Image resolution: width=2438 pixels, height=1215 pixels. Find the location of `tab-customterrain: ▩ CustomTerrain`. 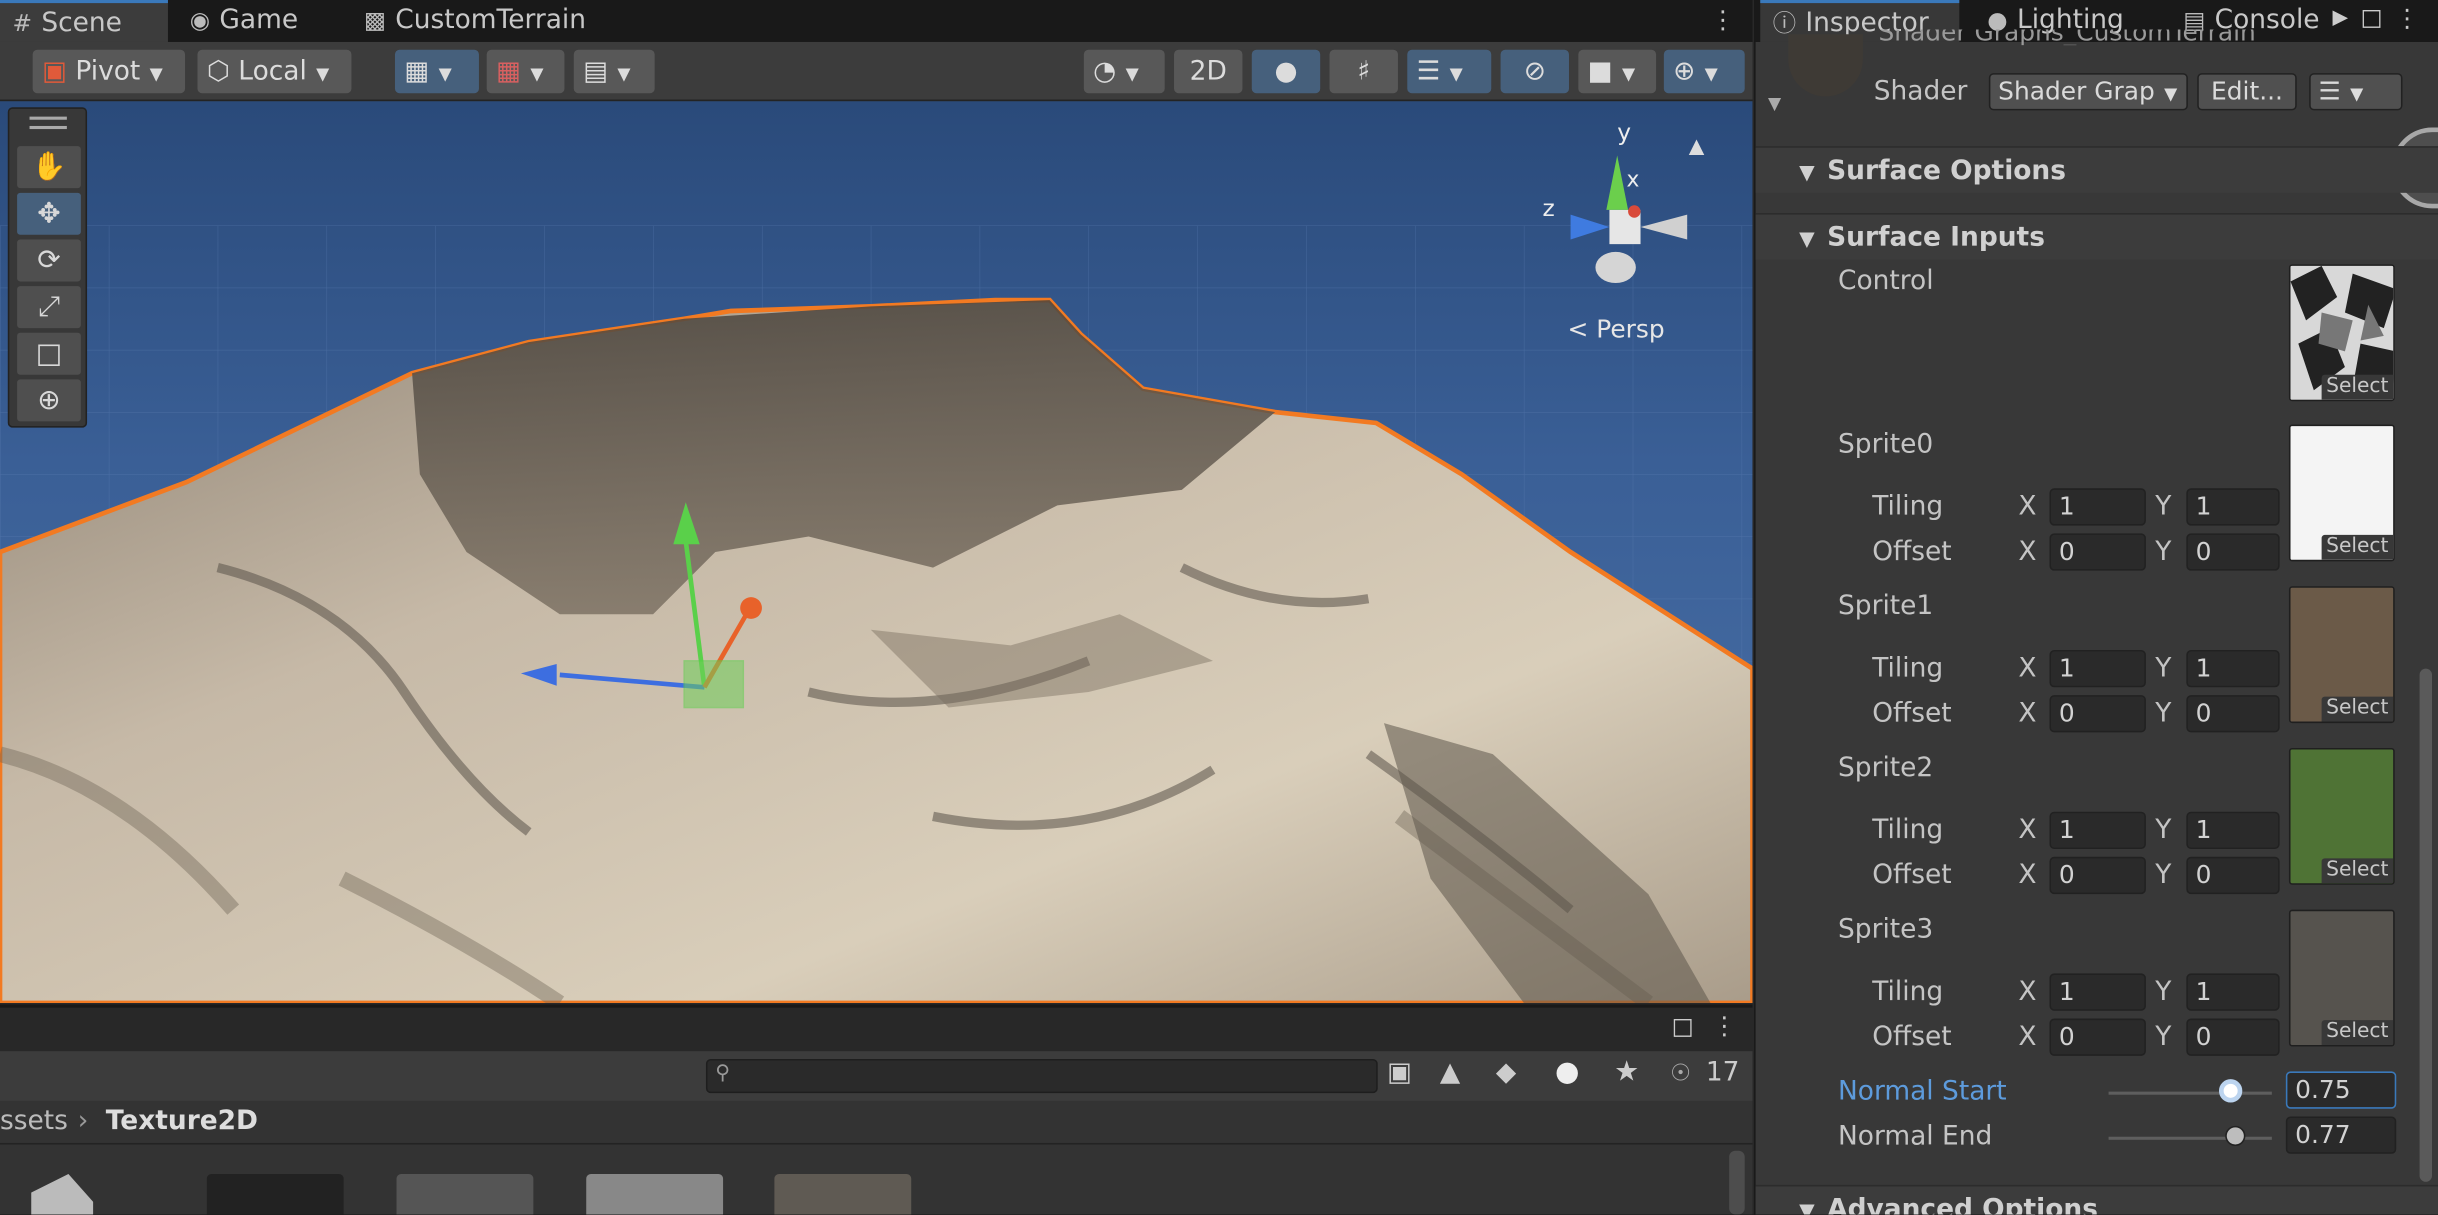

tab-customterrain: ▩ CustomTerrain is located at coordinates (475, 21).